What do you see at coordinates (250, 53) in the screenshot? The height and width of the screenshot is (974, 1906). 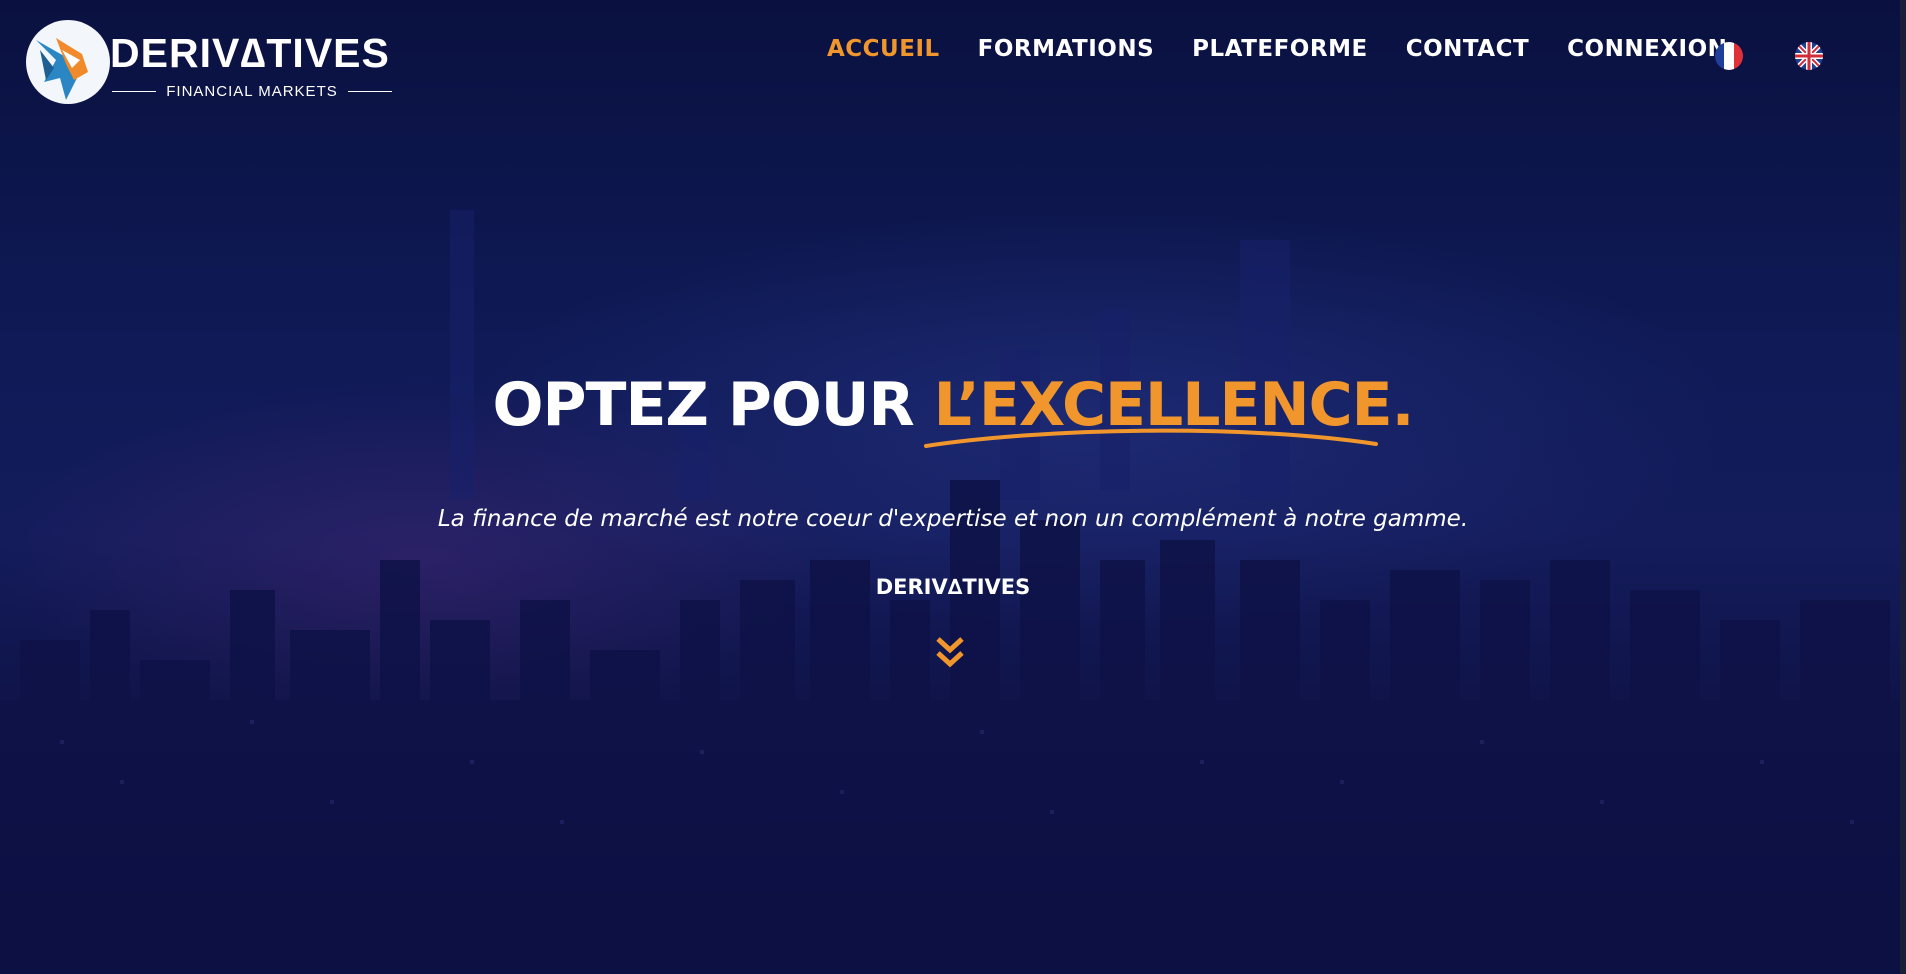 I see `logo-title: DERIV∆TIVES` at bounding box center [250, 53].